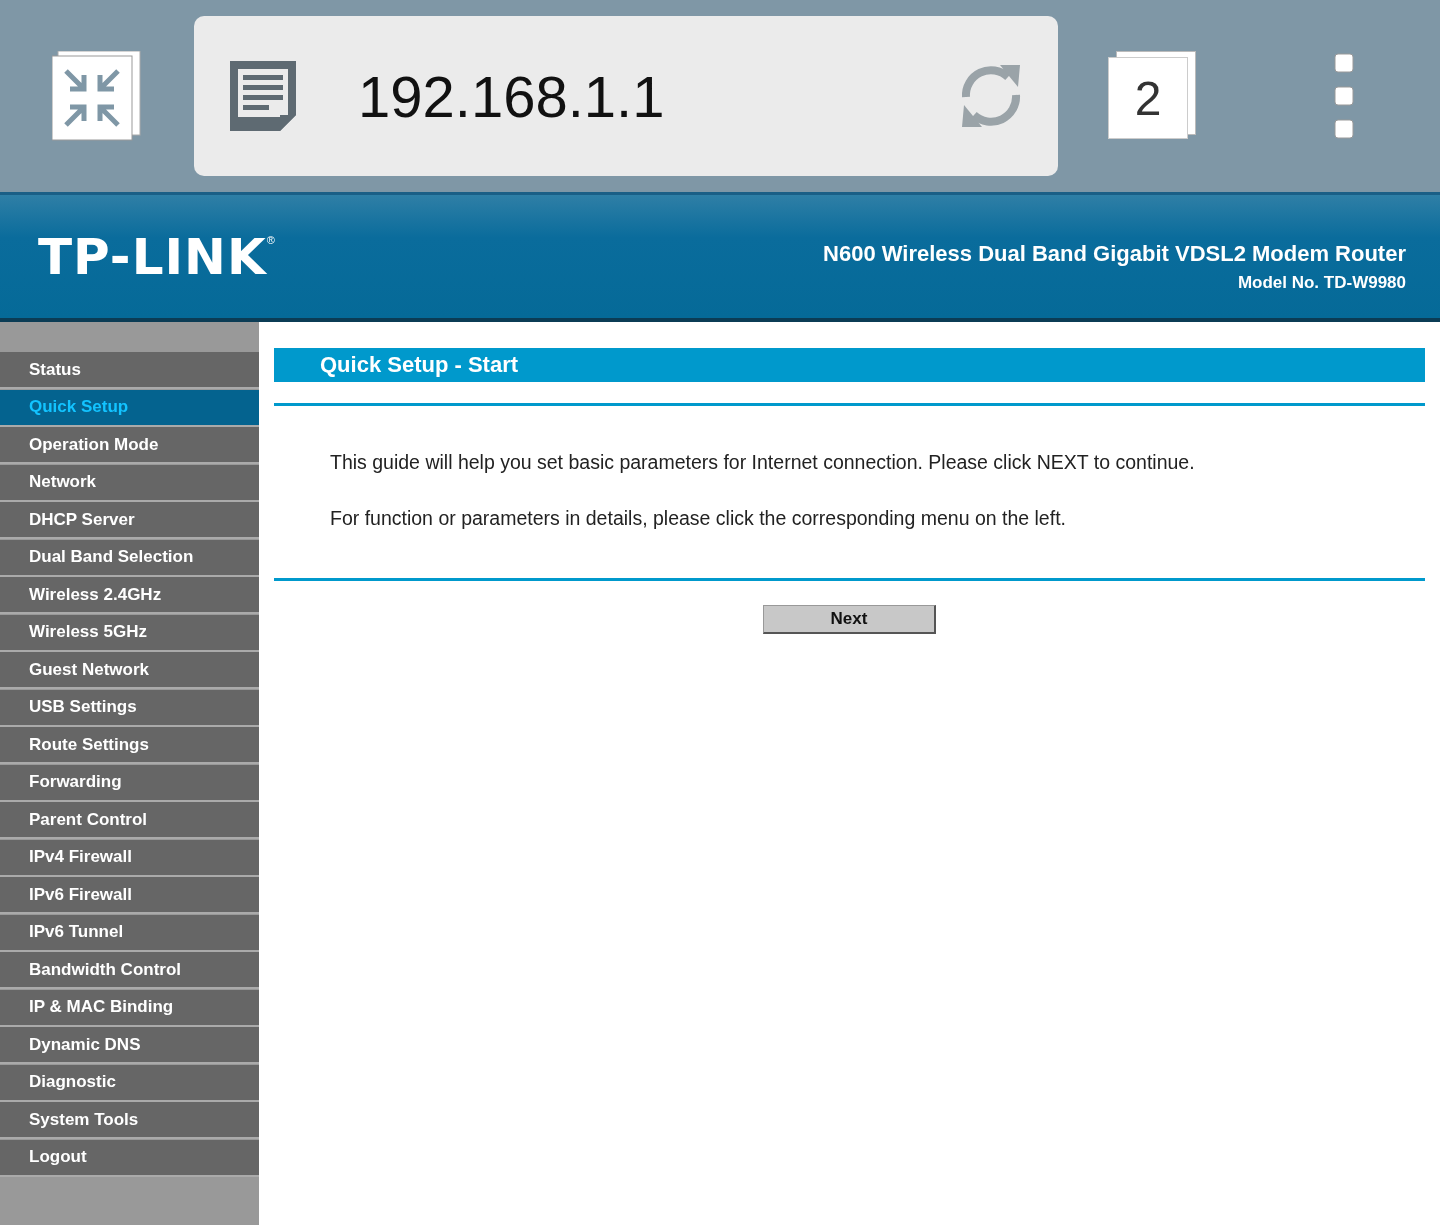 This screenshot has height=1225, width=1440. What do you see at coordinates (129, 1044) in the screenshot?
I see `menu-item: Dynamic DNS` at bounding box center [129, 1044].